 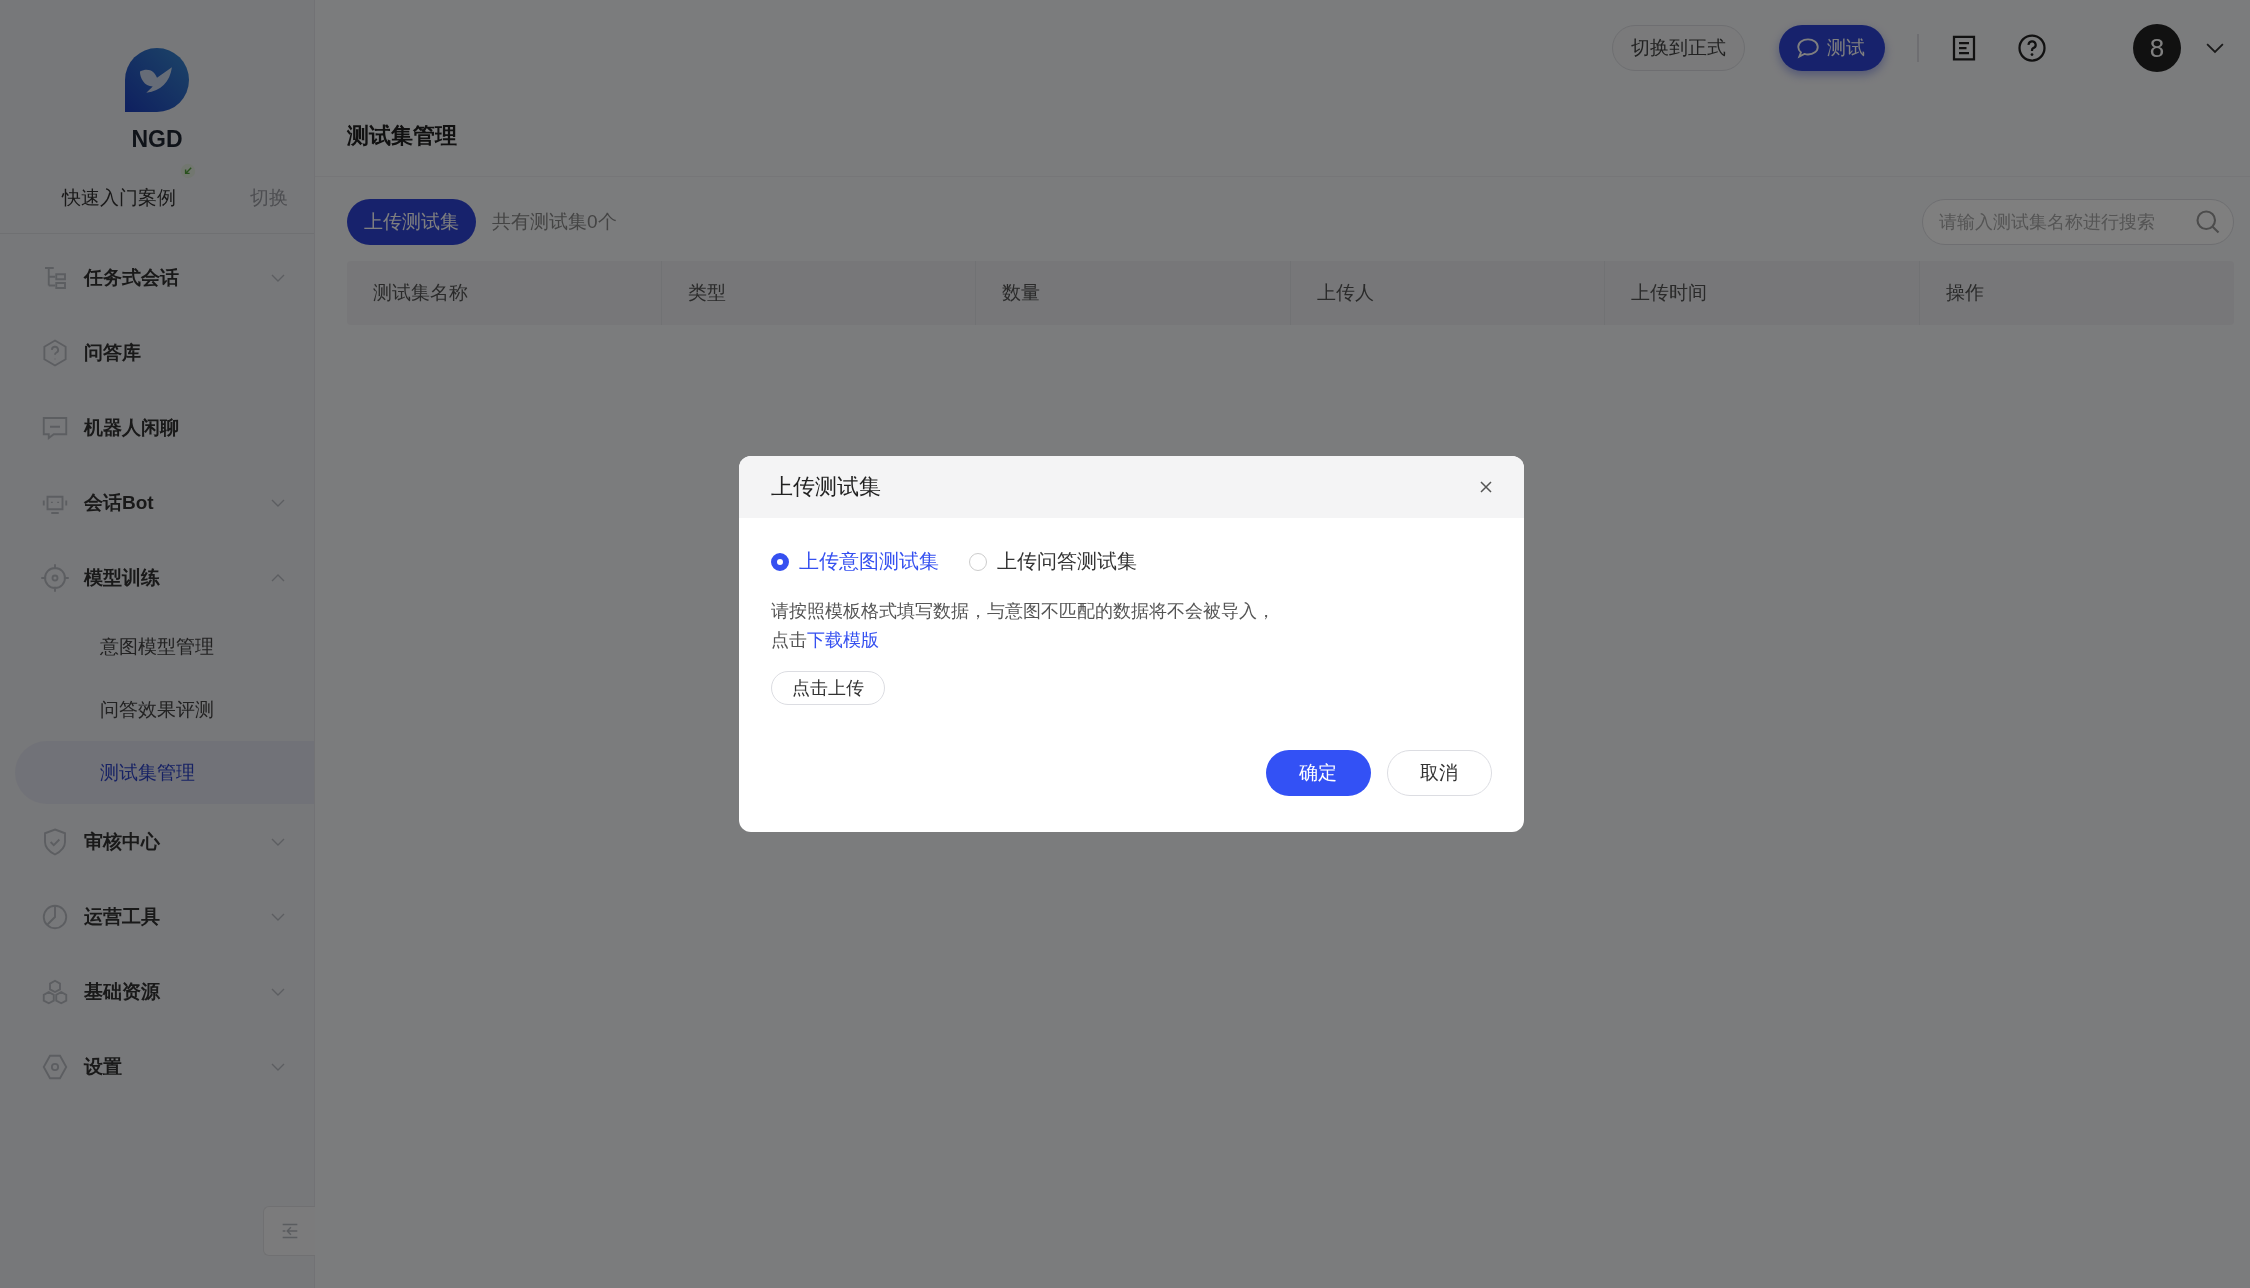 I want to click on brand-name: NGD, so click(x=157, y=139).